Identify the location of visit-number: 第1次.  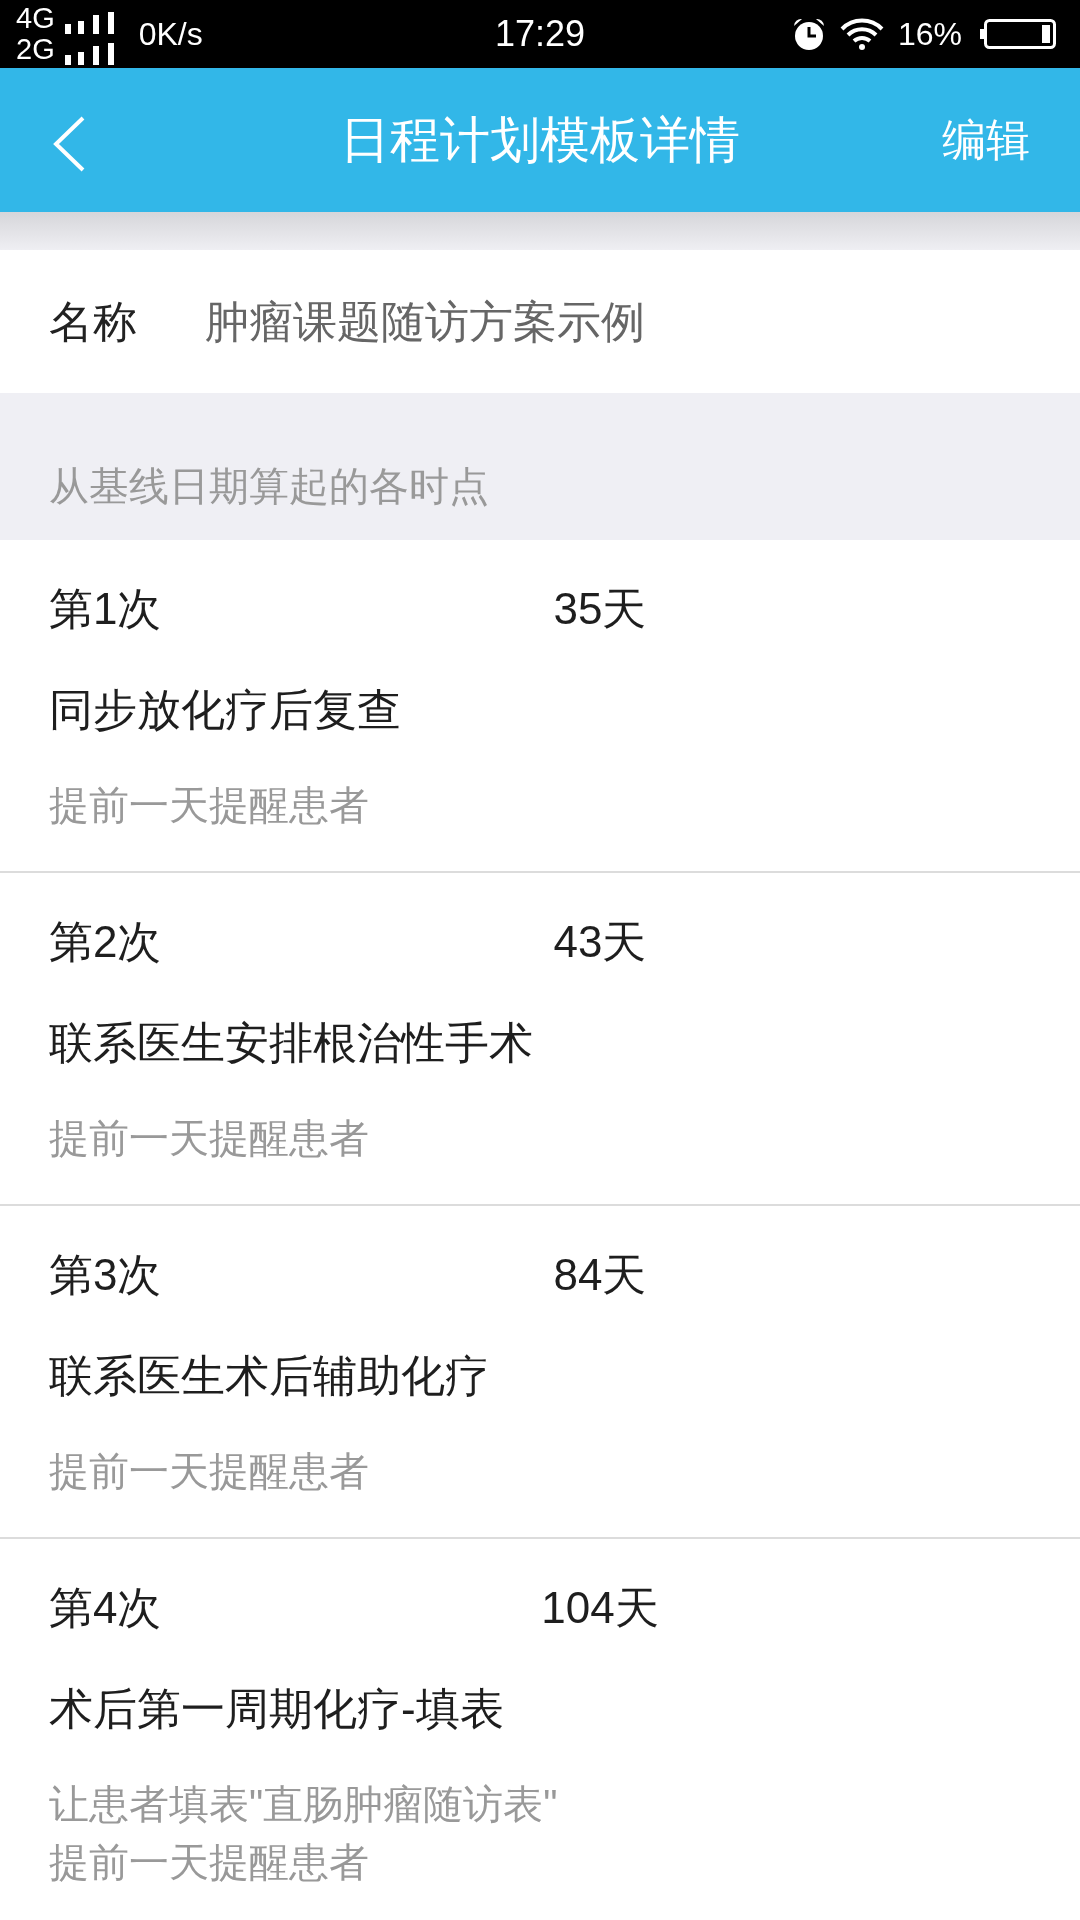
(106, 609).